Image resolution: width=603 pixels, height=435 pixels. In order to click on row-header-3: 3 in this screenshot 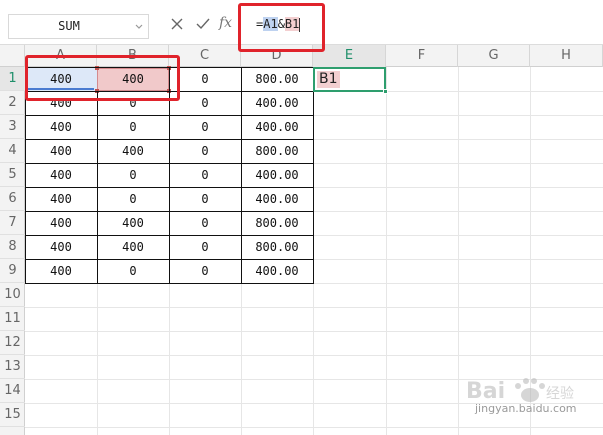, I will do `click(12, 127)`.